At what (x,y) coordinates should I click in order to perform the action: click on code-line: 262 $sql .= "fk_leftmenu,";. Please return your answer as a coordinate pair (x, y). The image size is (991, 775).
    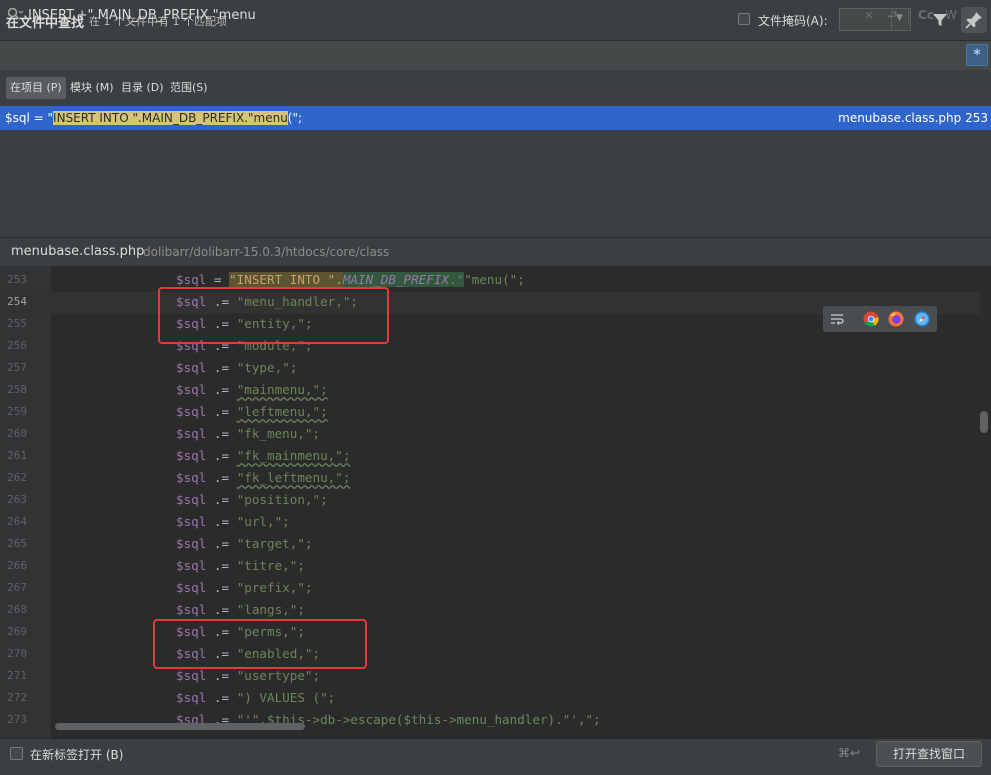
    Looking at the image, I should click on (490, 479).